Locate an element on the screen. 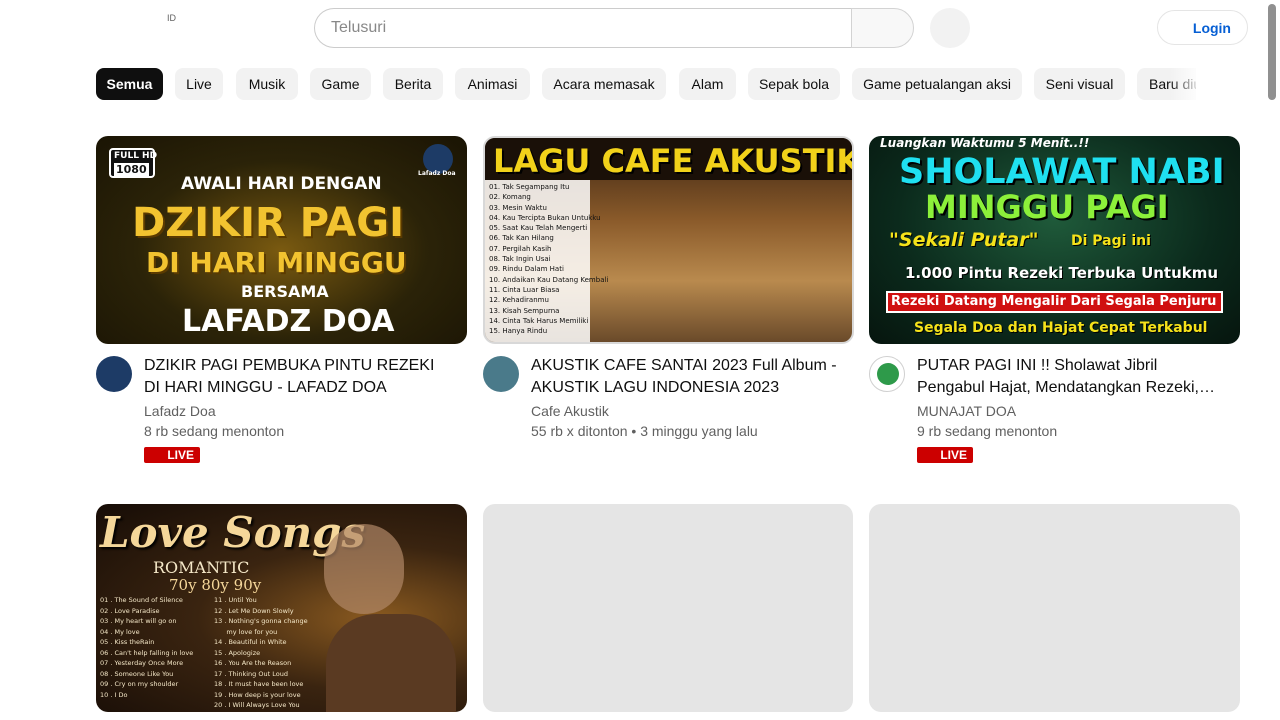  chip-visual-arts: Seni visual is located at coordinates (1079, 84).